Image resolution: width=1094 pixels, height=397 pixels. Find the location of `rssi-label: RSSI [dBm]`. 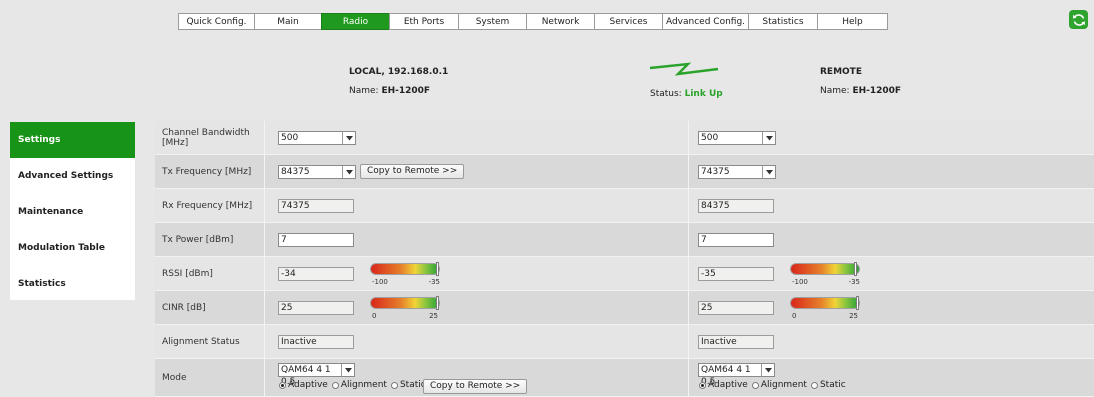

rssi-label: RSSI [dBm] is located at coordinates (187, 273).